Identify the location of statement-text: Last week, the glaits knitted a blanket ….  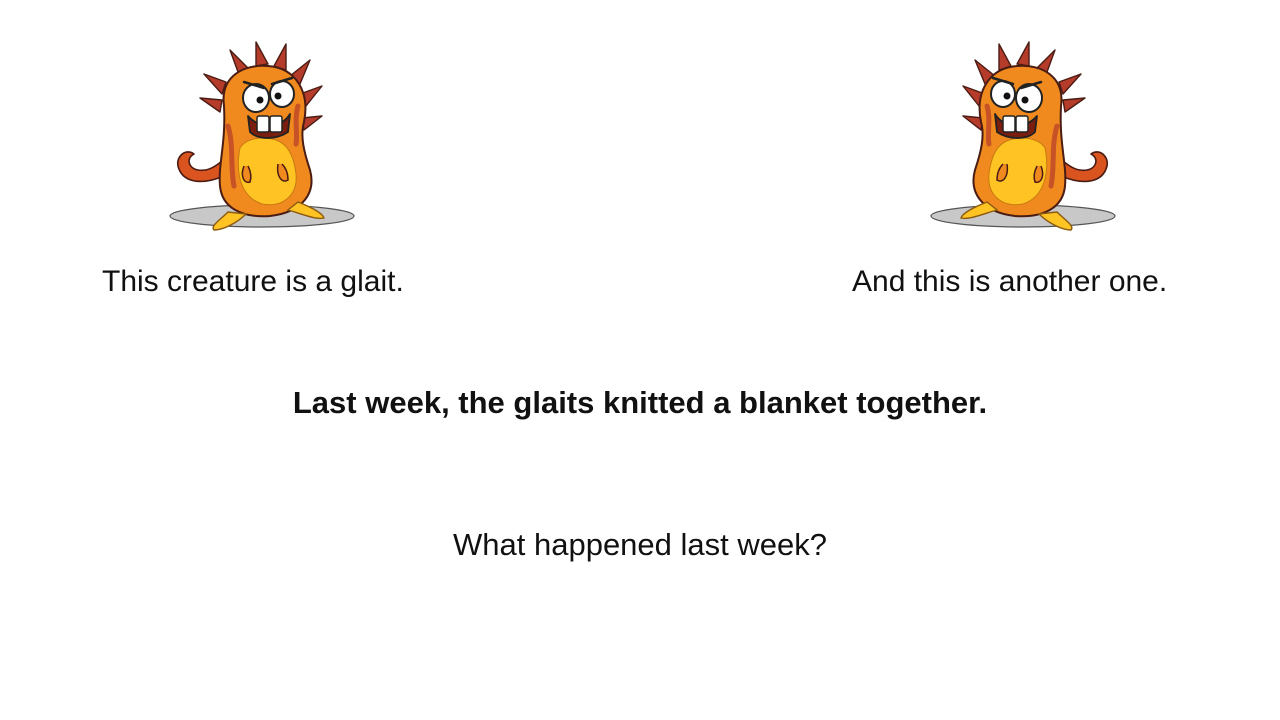
(640, 402).